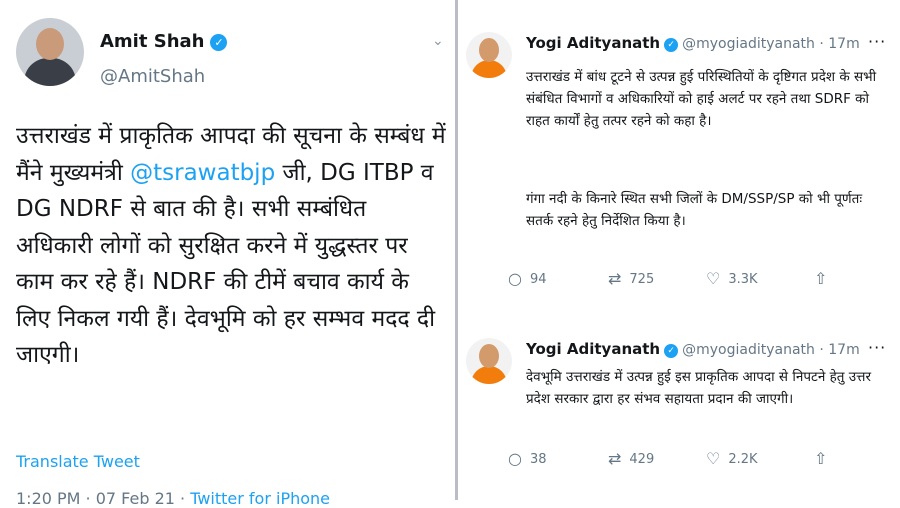 This screenshot has height=508, width=900. I want to click on mention-link: @tsrawatbjp, so click(202, 173).